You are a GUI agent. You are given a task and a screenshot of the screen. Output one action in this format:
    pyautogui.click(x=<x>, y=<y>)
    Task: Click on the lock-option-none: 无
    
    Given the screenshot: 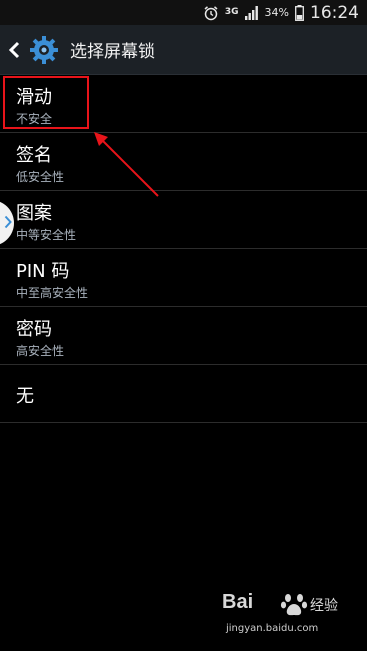 What is the action you would take?
    pyautogui.click(x=183, y=394)
    